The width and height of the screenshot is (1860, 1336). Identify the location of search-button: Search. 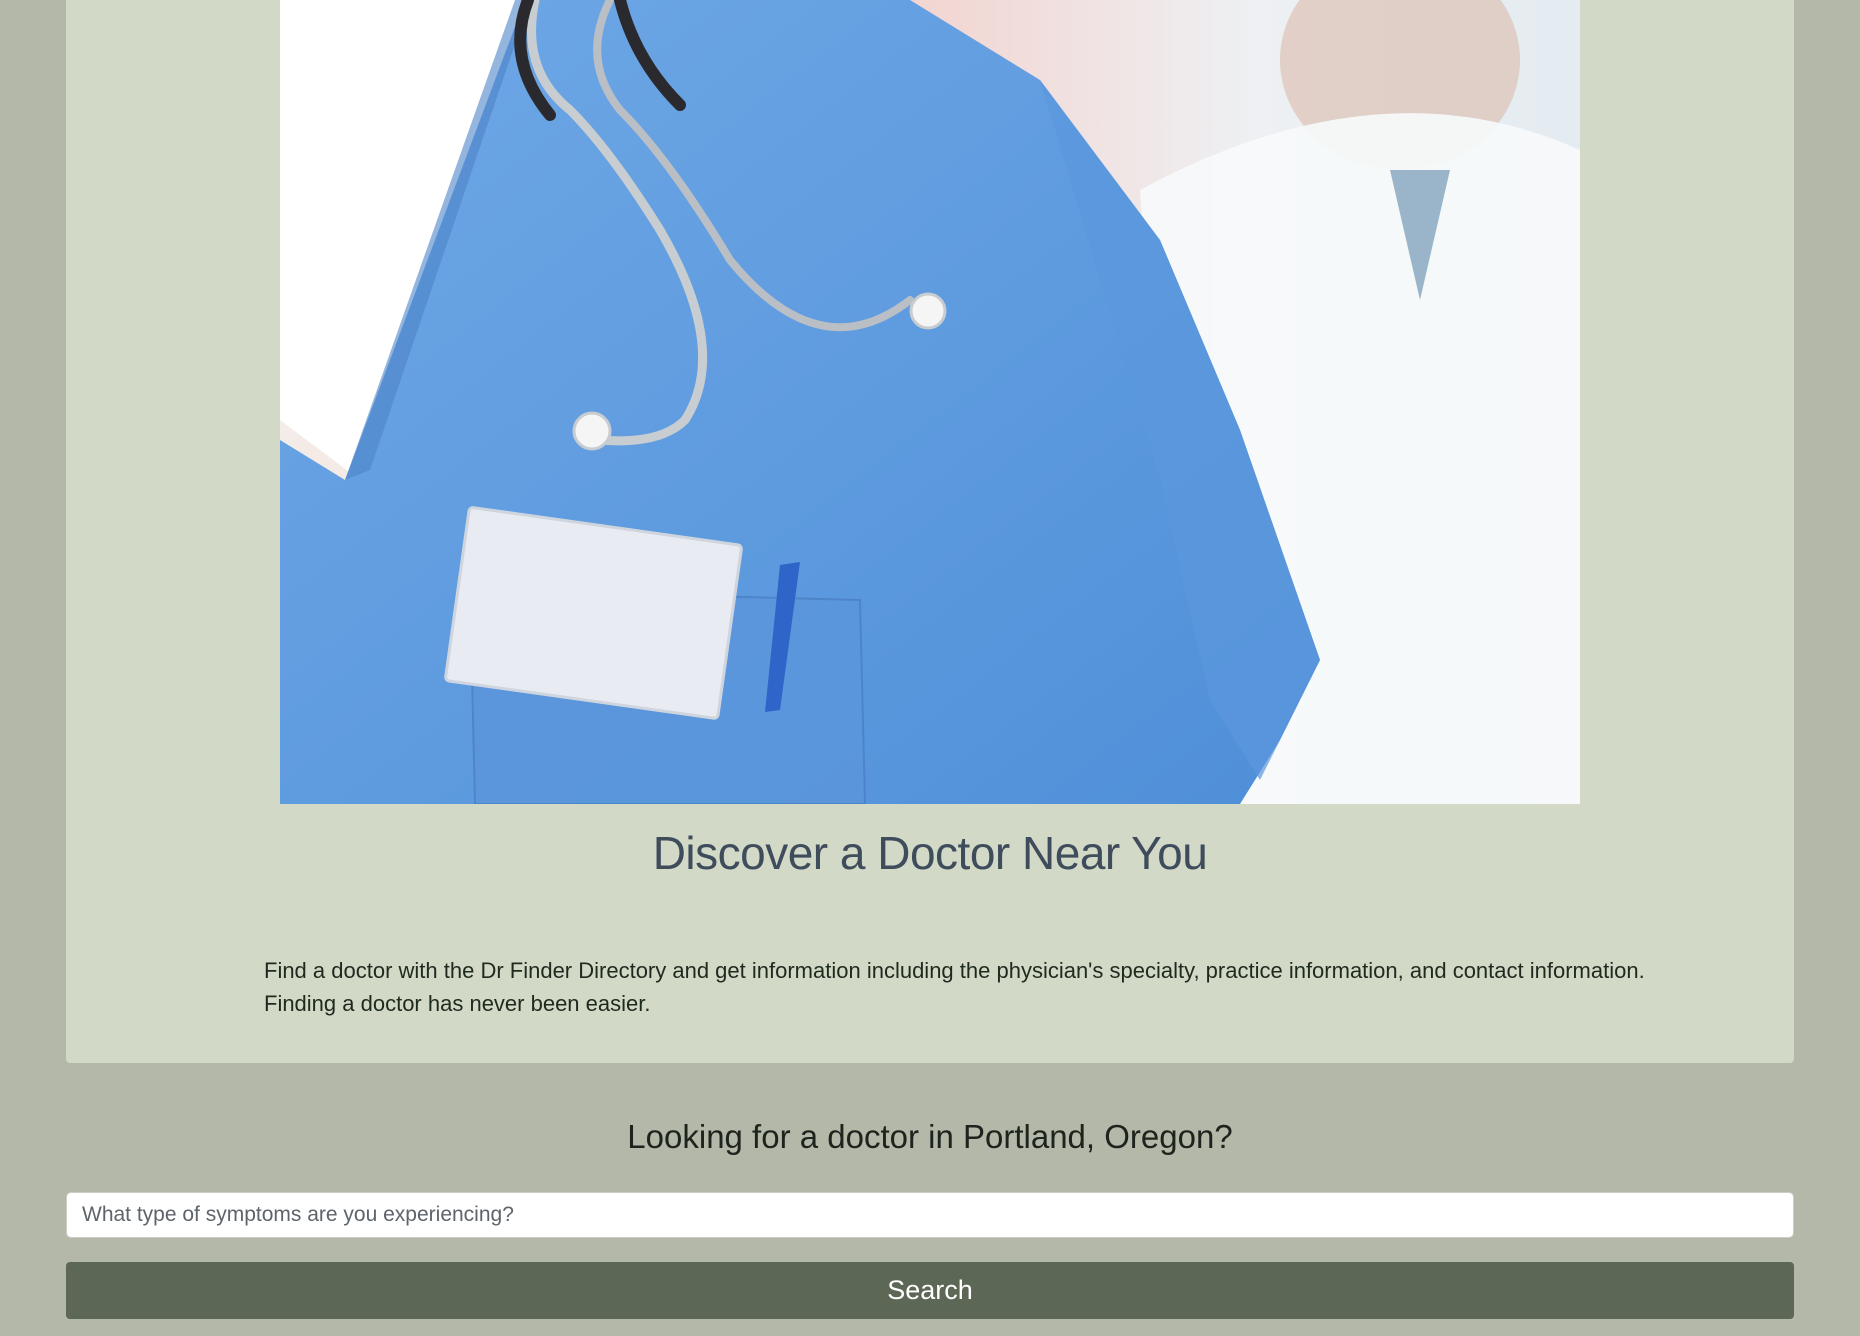
(930, 1290).